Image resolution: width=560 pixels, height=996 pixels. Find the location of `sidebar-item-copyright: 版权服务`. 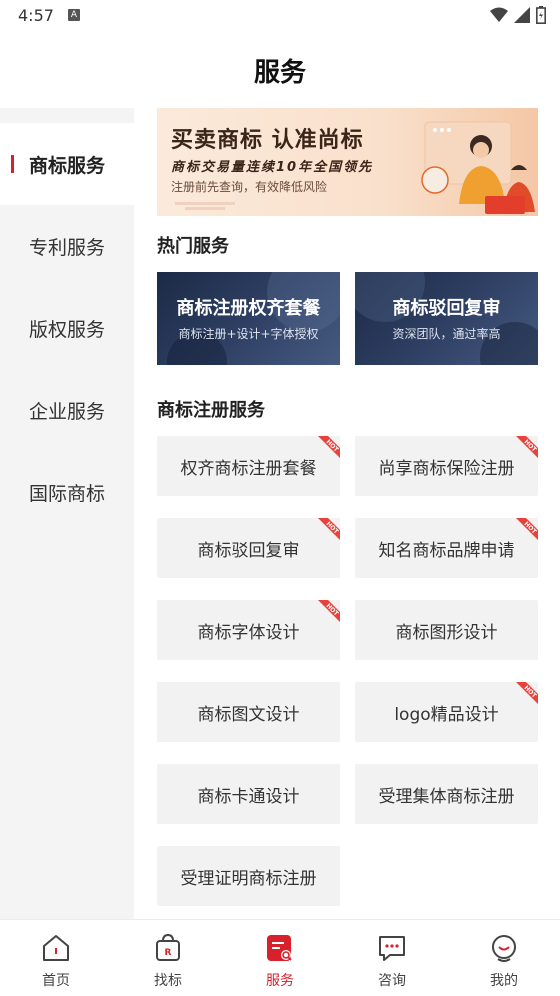

sidebar-item-copyright: 版权服务 is located at coordinates (67, 328).